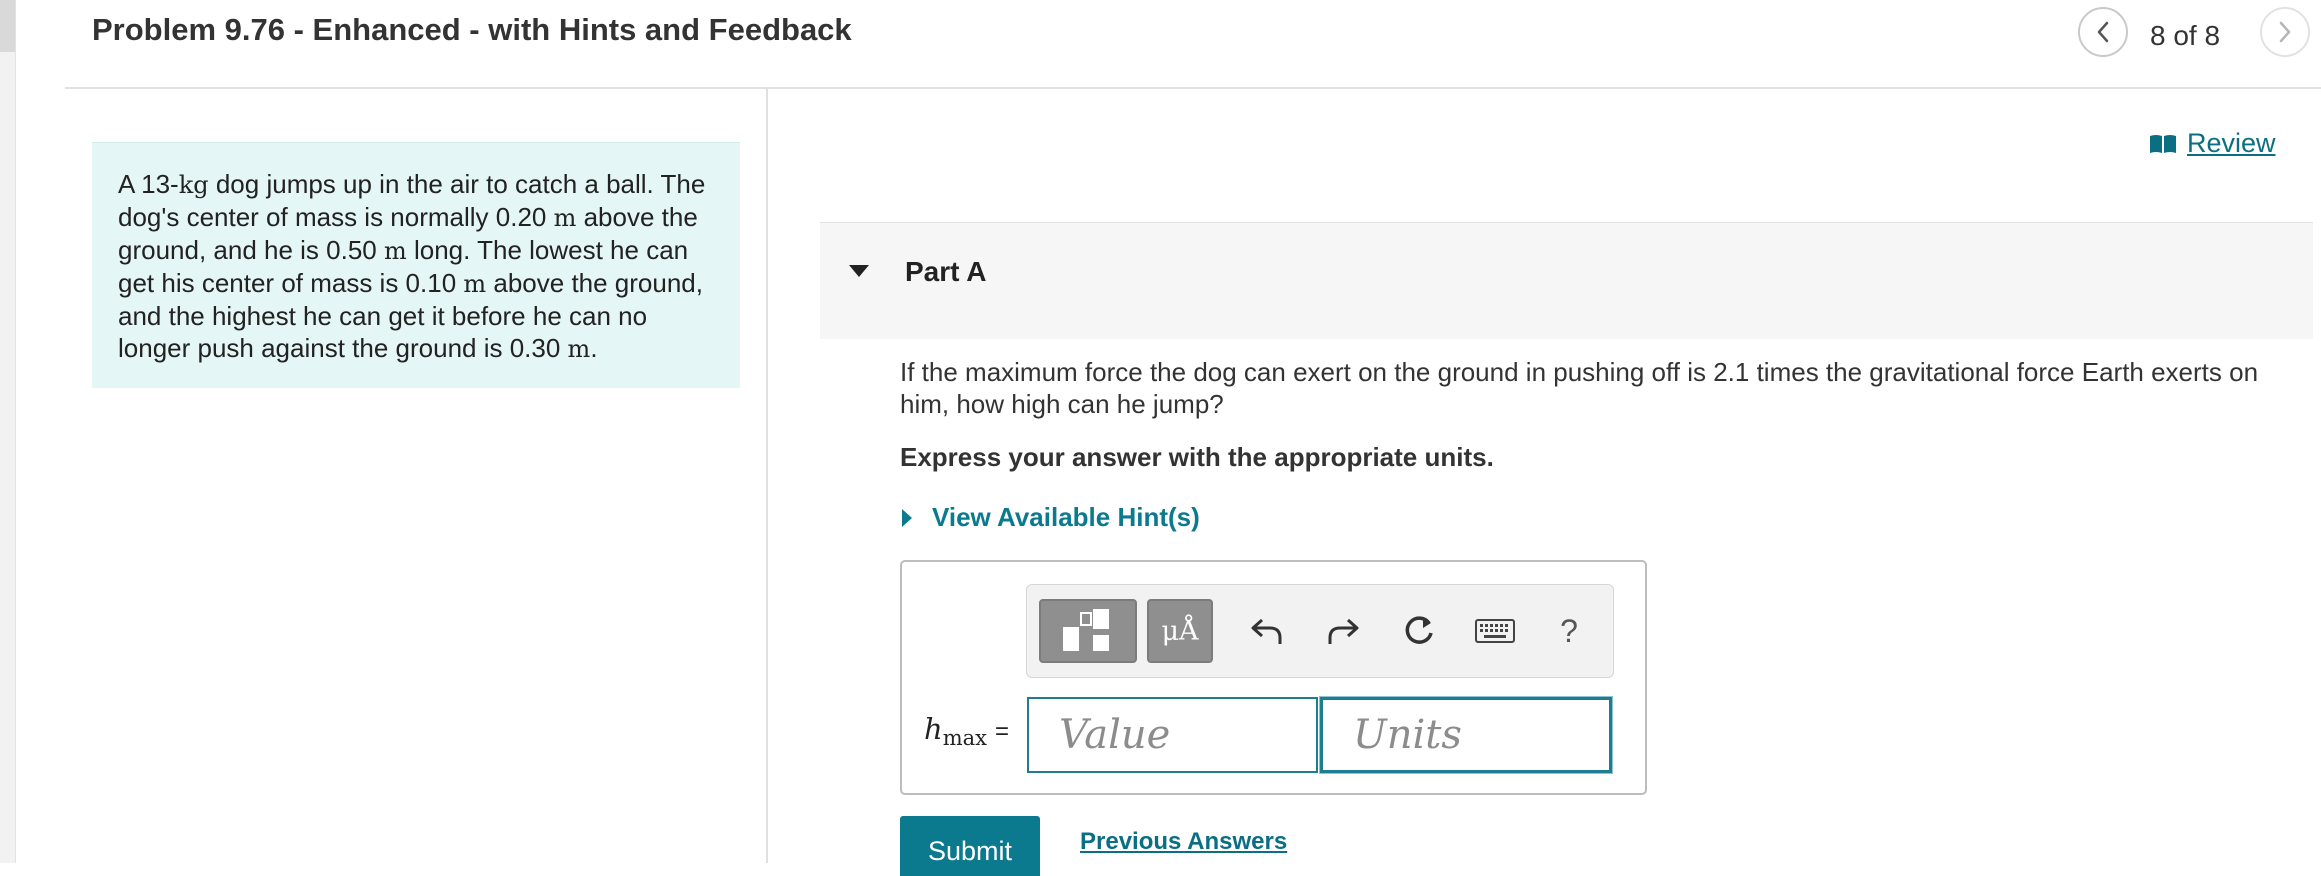 The width and height of the screenshot is (2321, 876). What do you see at coordinates (193, 185) in the screenshot?
I see `unit-kg: kg` at bounding box center [193, 185].